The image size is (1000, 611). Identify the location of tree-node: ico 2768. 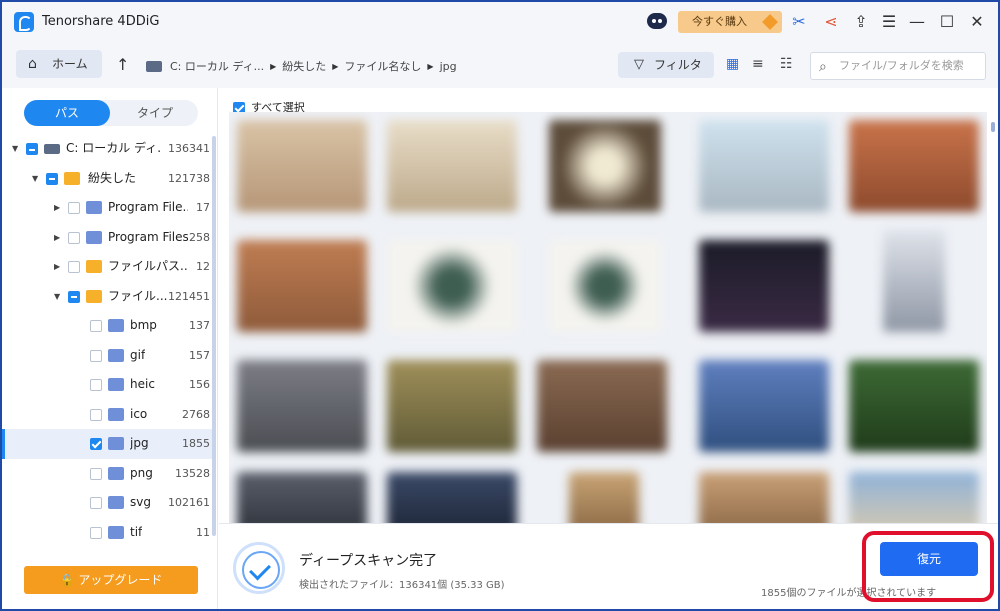
(107, 415).